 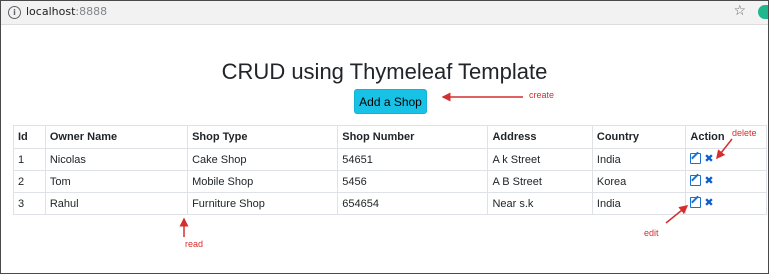 I want to click on cell-owner: Nicolas, so click(x=116, y=159).